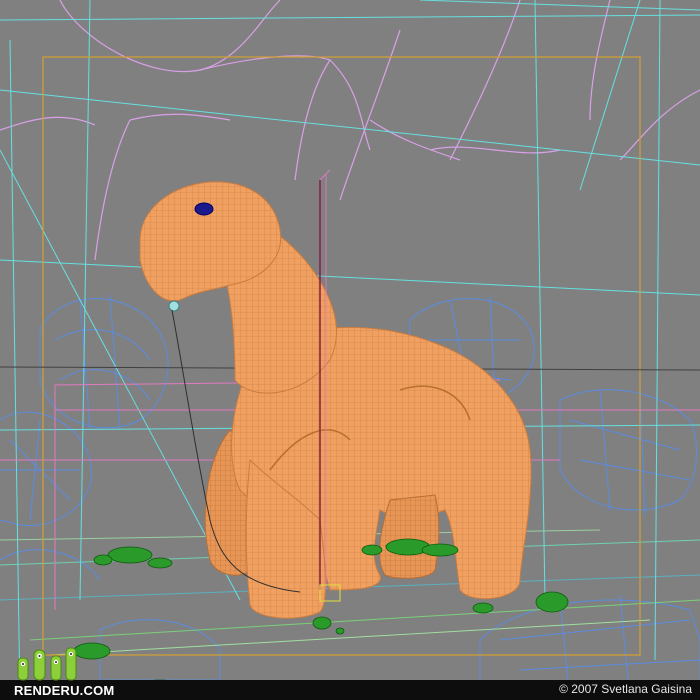 The image size is (700, 700). I want to click on renderu-logo: RENDERU.COM, so click(64, 672).